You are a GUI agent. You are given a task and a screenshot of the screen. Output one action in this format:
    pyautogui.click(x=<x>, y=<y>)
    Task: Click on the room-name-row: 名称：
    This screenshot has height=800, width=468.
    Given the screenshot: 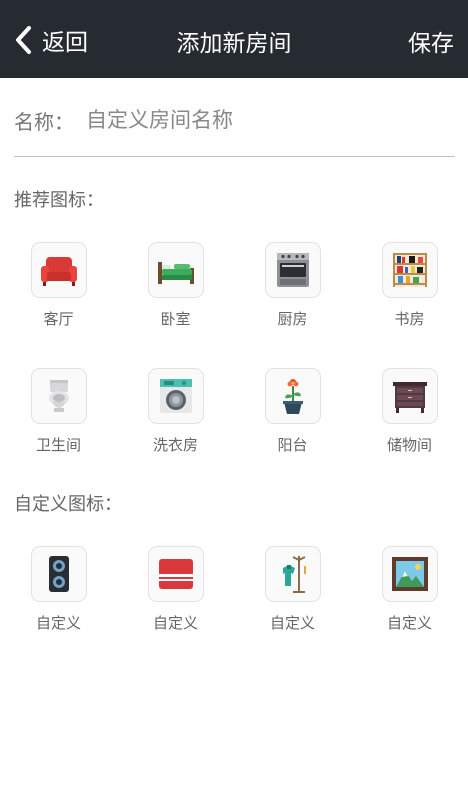 What is the action you would take?
    pyautogui.click(x=234, y=129)
    